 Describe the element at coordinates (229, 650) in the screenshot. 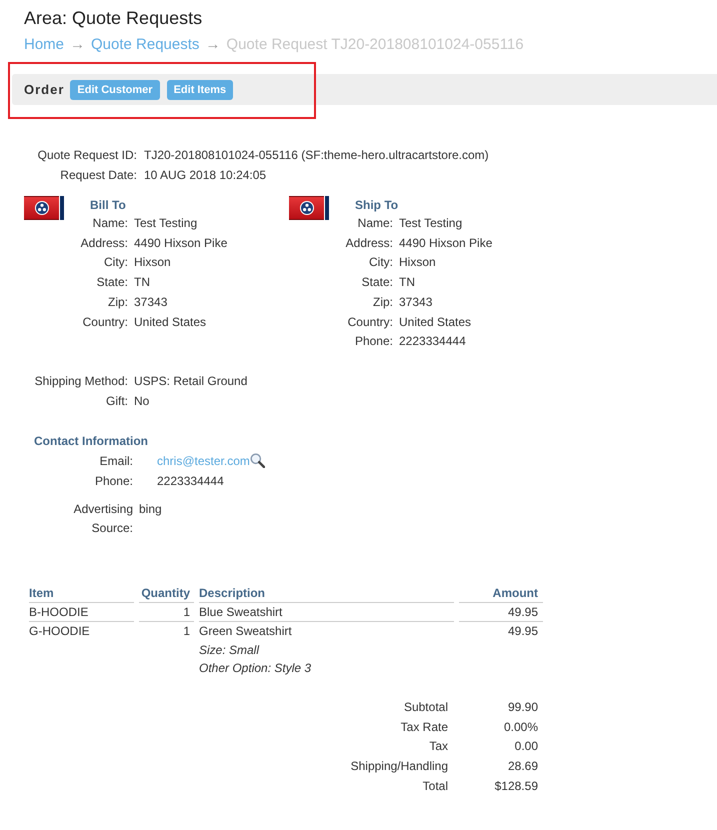

I see `item-option: Size: Small` at that location.